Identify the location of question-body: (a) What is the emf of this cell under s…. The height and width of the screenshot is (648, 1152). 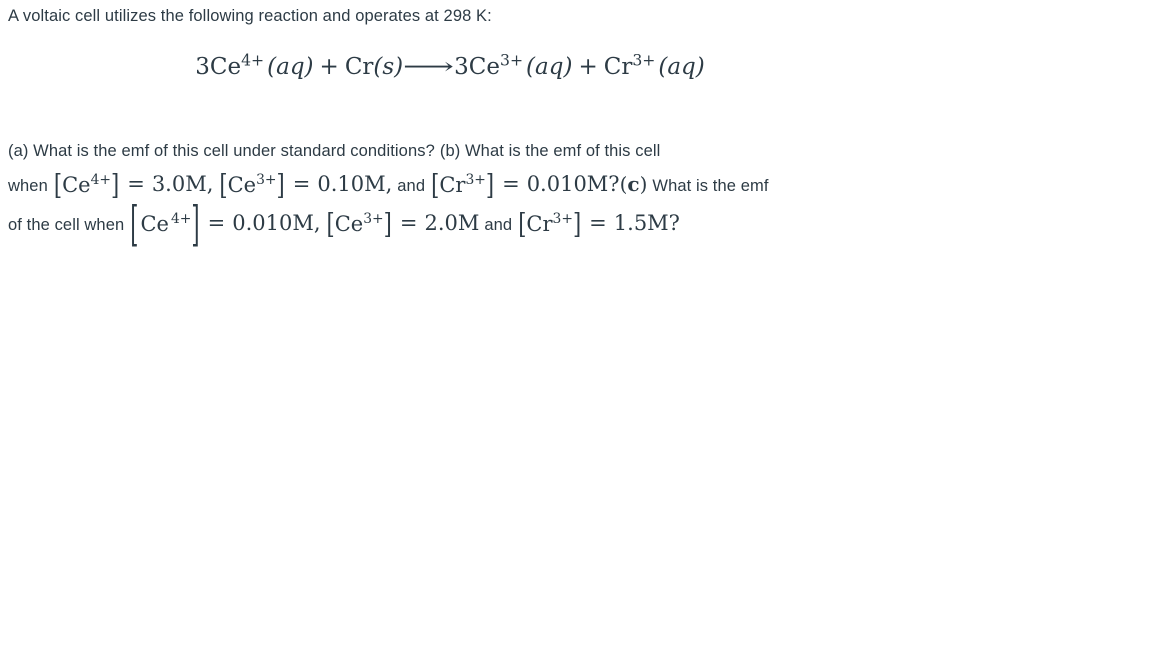
(458, 193).